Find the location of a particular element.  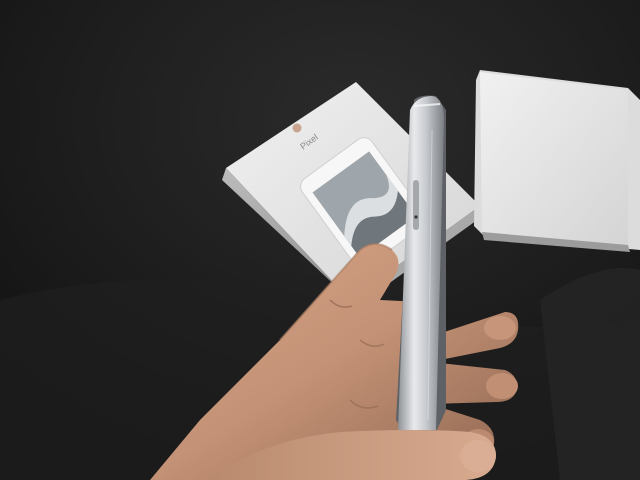

side-button is located at coordinates (416, 205).